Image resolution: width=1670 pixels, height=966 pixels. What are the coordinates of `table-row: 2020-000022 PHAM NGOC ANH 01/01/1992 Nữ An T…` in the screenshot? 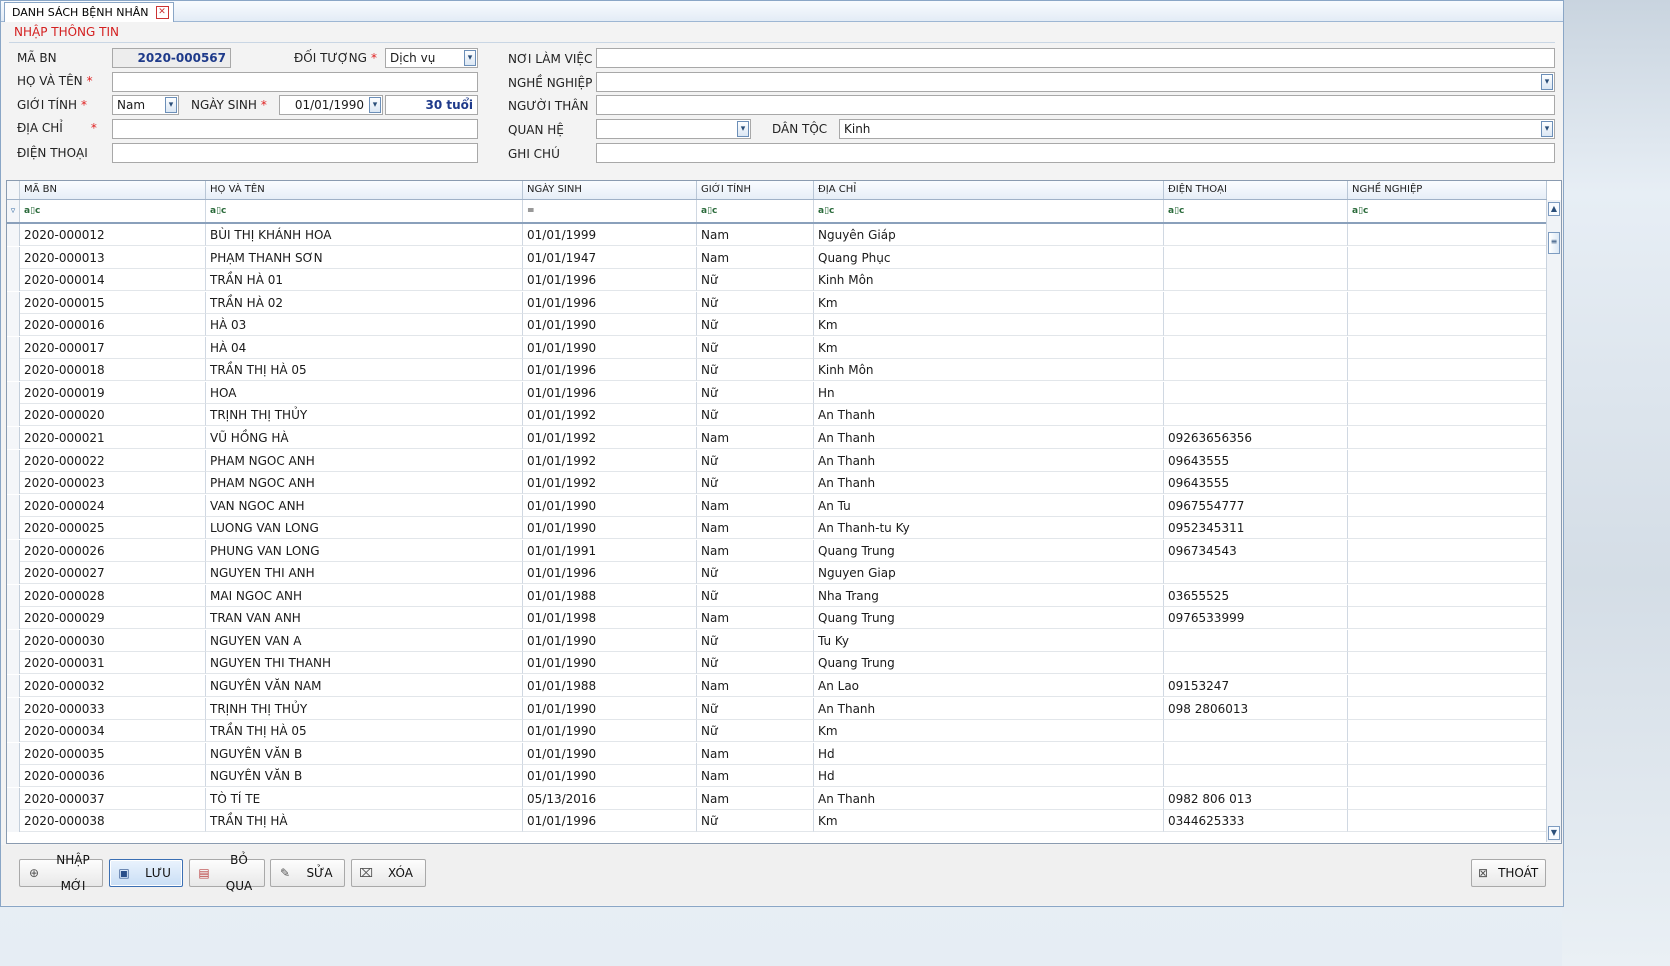 It's located at (777, 460).